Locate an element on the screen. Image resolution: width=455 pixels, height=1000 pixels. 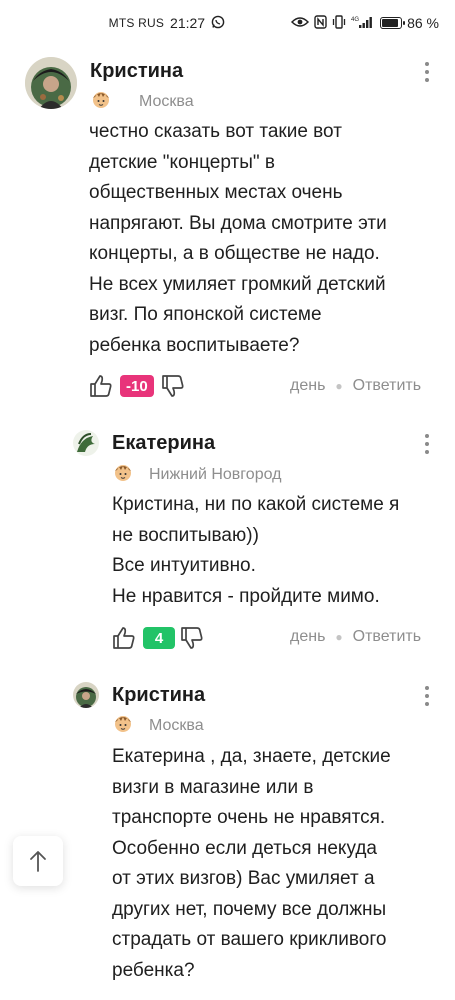
comment-text-line: честно сказать вот такие вот is located at coordinates (215, 131).